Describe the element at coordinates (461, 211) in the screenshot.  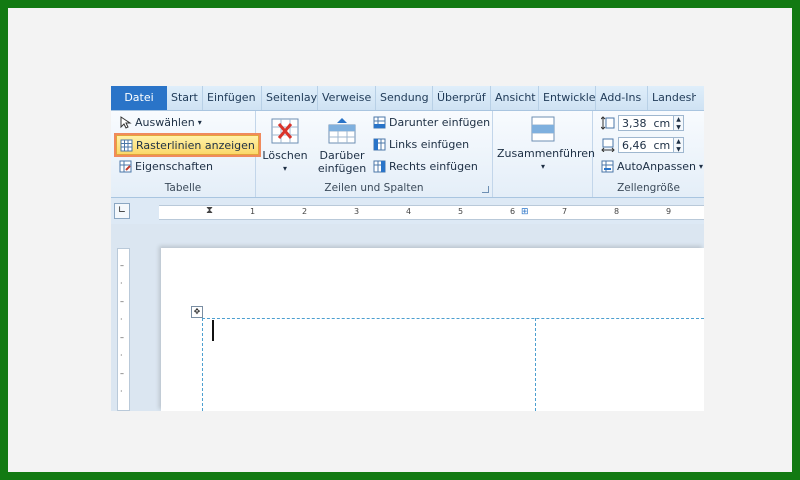
I see `ruler-tick: 5` at that location.